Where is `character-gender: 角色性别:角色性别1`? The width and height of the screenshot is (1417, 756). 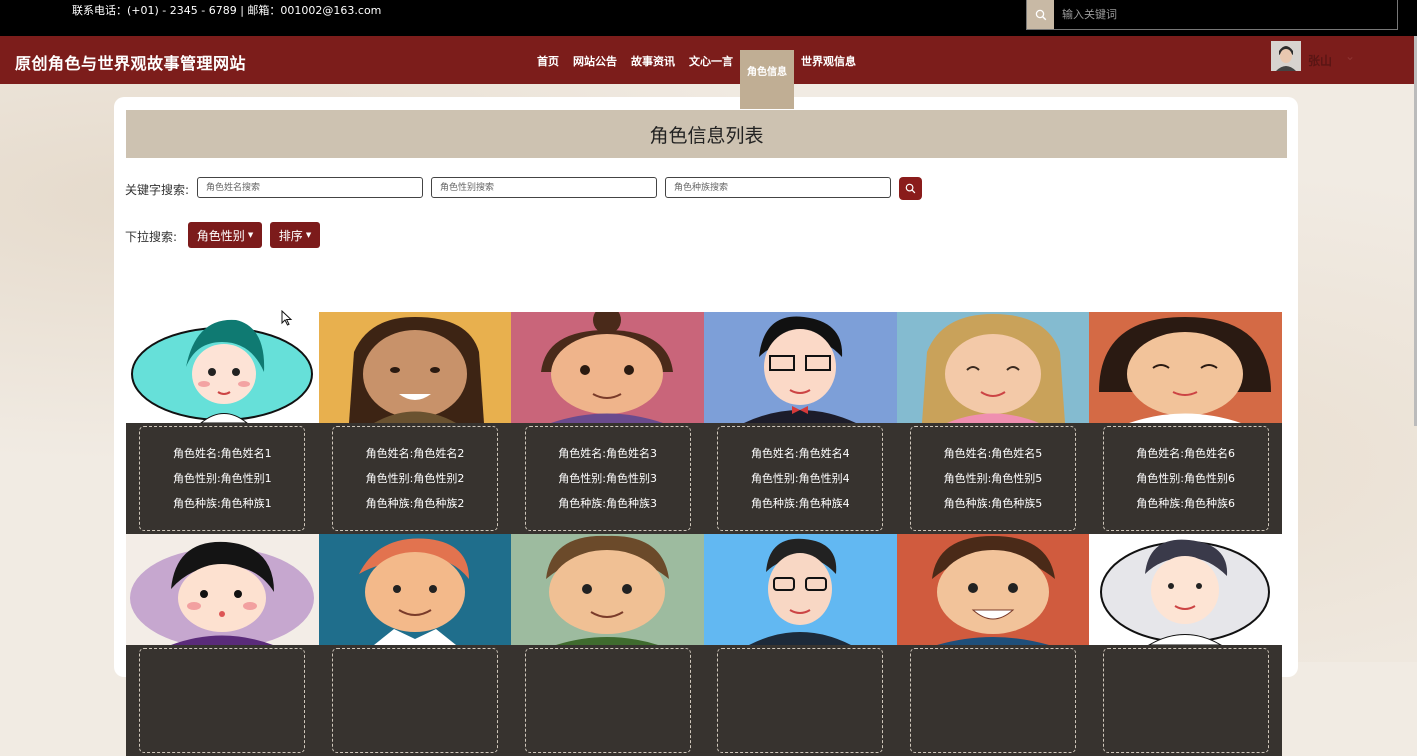
character-gender: 角色性别:角色性别1 is located at coordinates (222, 478).